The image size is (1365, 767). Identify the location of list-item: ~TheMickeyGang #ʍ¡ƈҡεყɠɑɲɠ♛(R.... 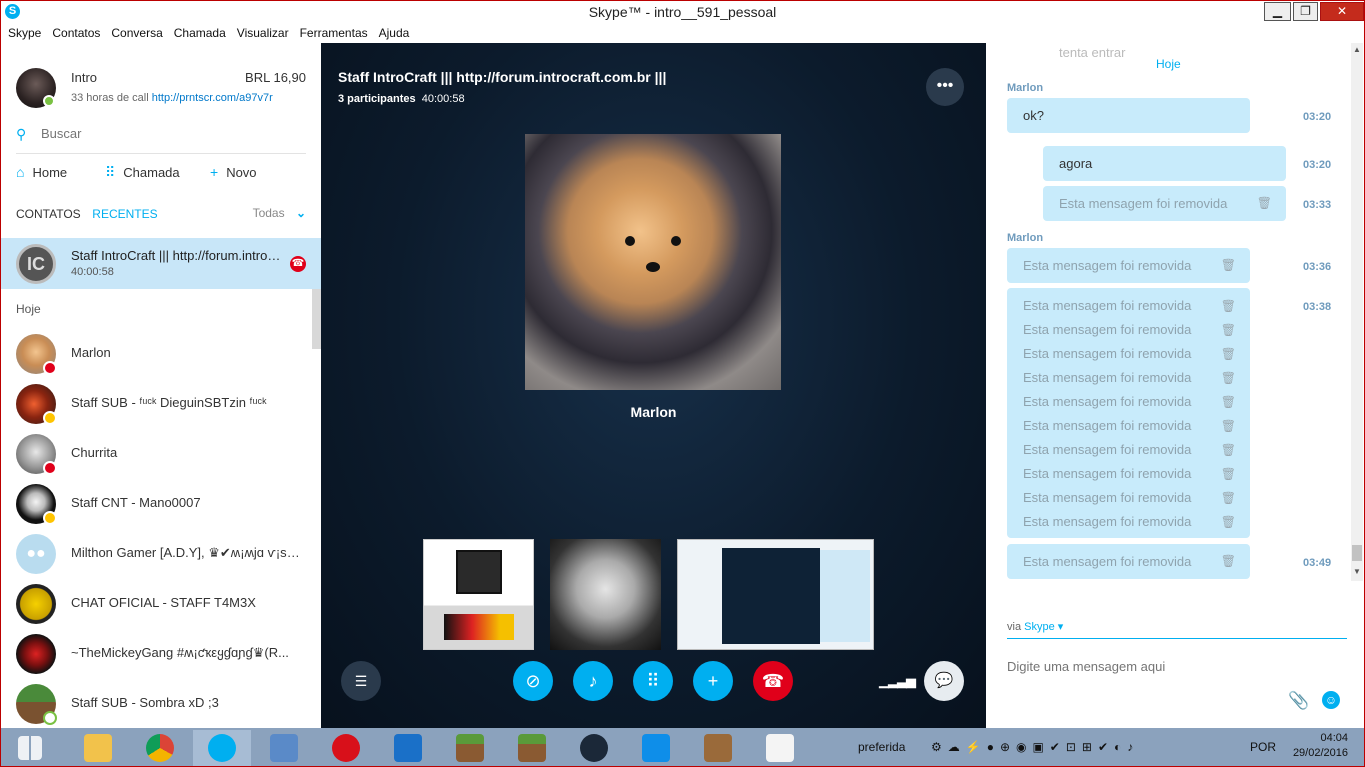
(157, 654).